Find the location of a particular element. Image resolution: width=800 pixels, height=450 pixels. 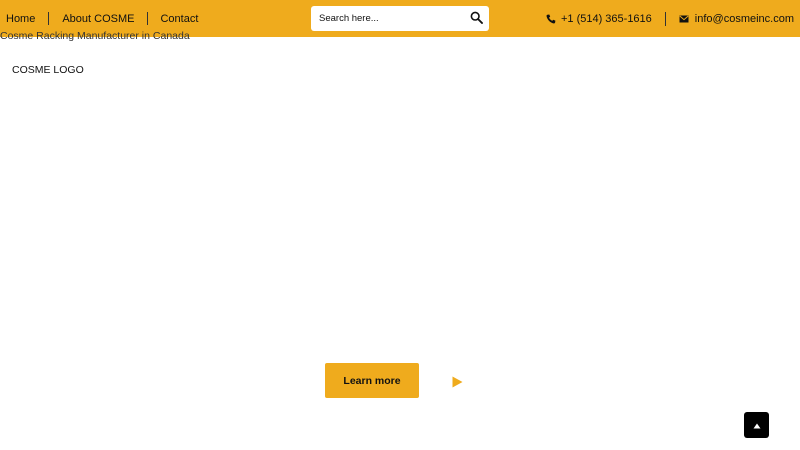

email-contact: info@cosmeinc.com is located at coordinates (736, 19).